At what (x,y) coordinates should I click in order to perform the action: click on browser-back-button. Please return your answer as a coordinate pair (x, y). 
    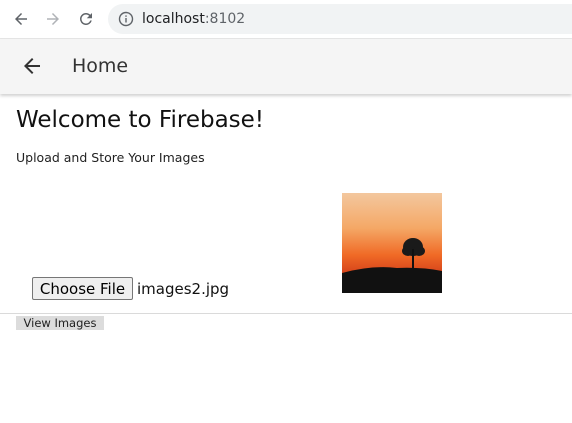
    Looking at the image, I should click on (21, 19).